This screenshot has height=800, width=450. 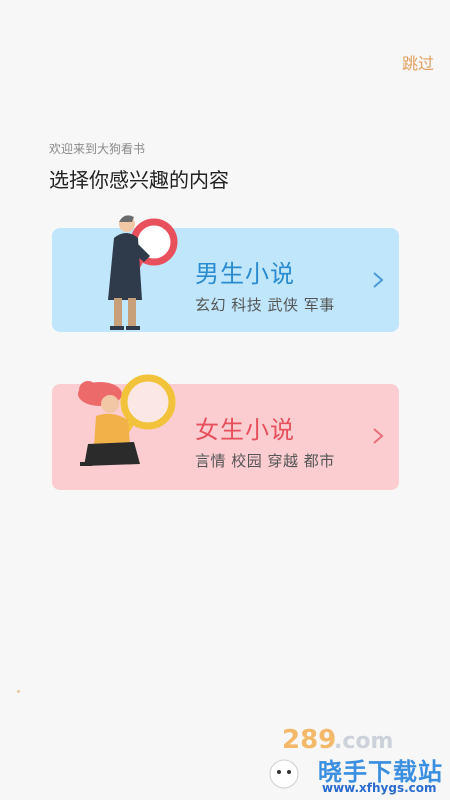 What do you see at coordinates (309, 740) in the screenshot?
I see `svg-text: 289` at bounding box center [309, 740].